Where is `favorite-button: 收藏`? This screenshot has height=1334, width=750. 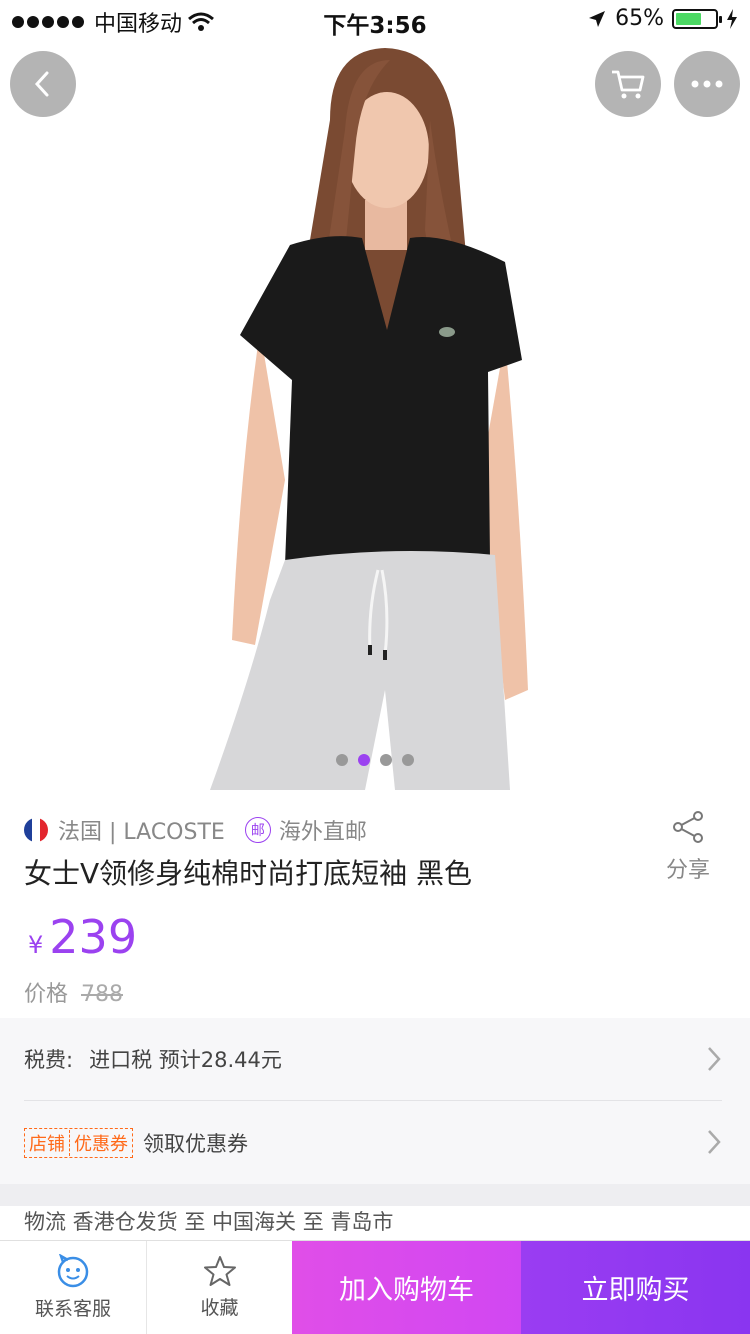
favorite-button: 收藏 is located at coordinates (219, 1287).